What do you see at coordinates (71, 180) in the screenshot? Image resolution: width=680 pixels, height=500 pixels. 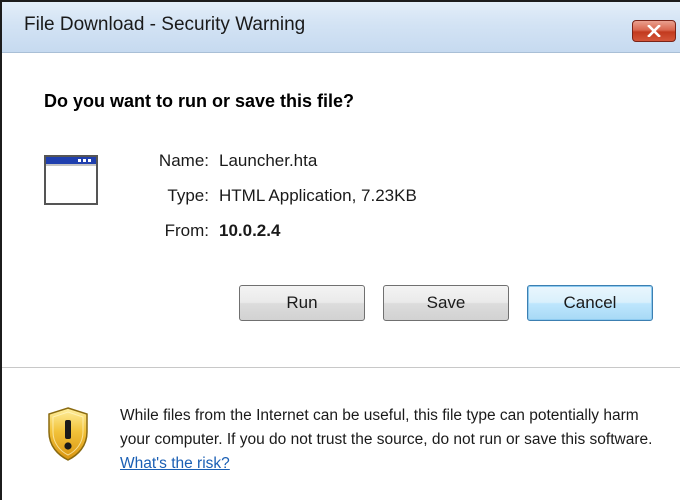 I see `application-window-icon` at bounding box center [71, 180].